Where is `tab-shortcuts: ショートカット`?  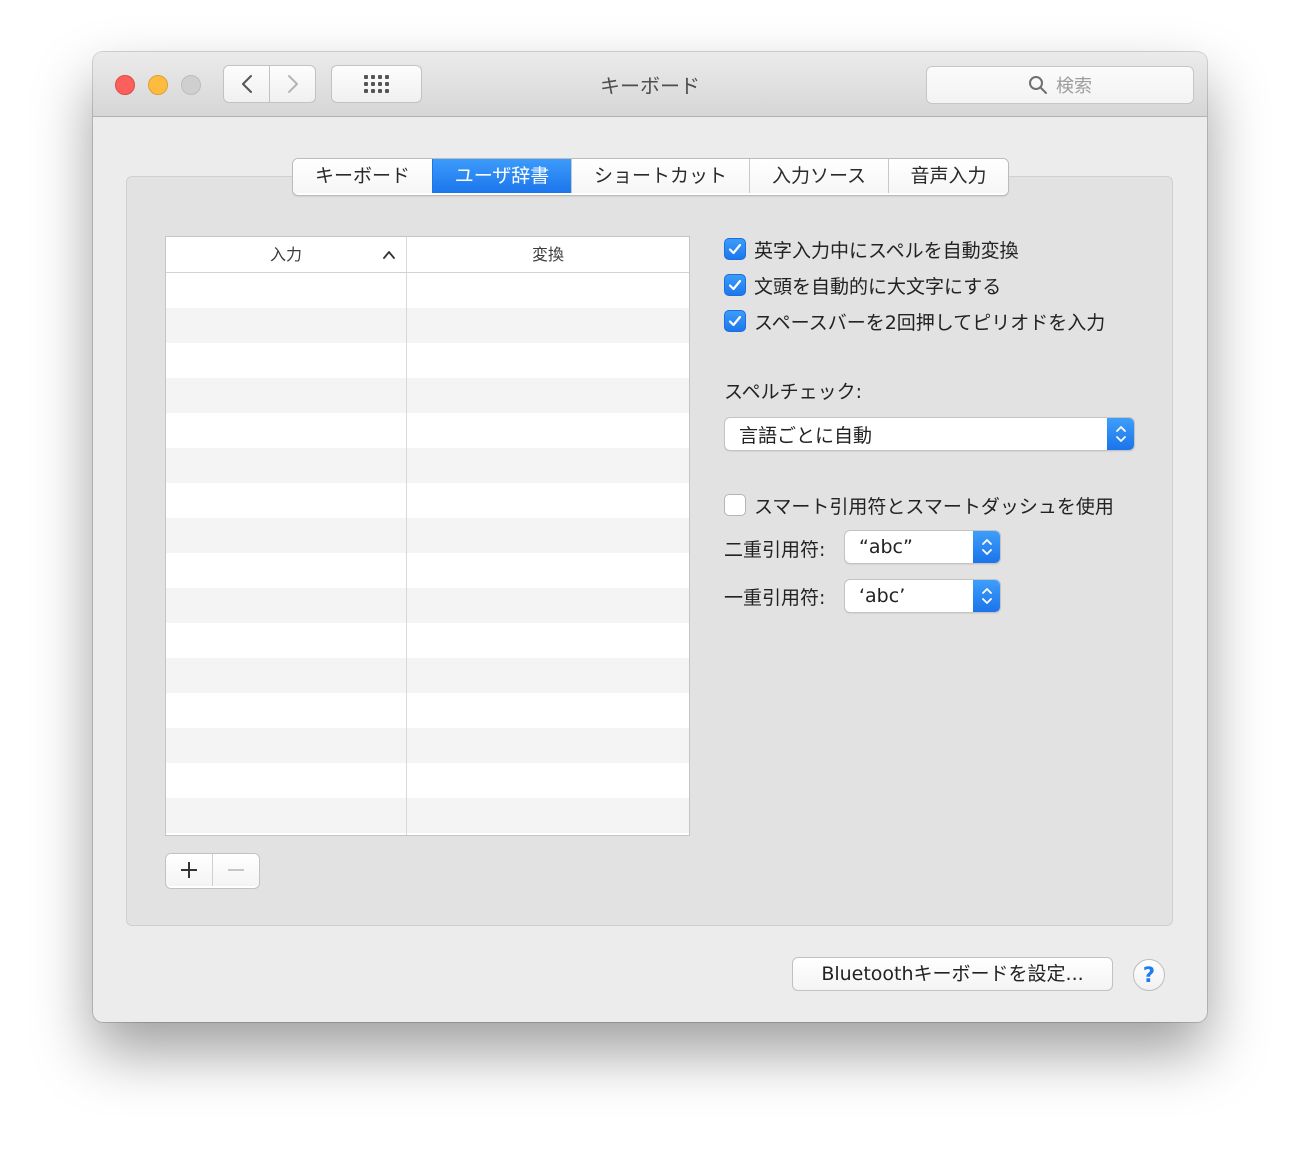 tab-shortcuts: ショートカット is located at coordinates (660, 176).